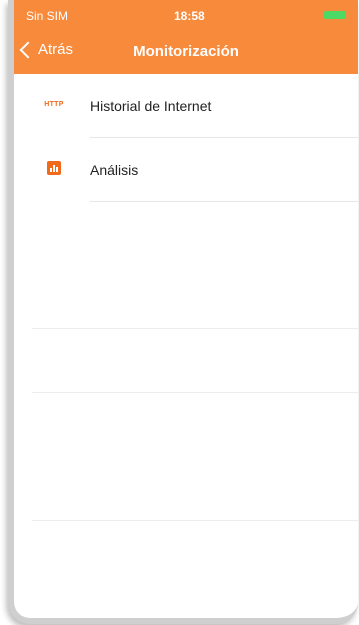 This screenshot has height=625, width=359. What do you see at coordinates (151, 106) in the screenshot?
I see `list-item-label: Historial de Internet` at bounding box center [151, 106].